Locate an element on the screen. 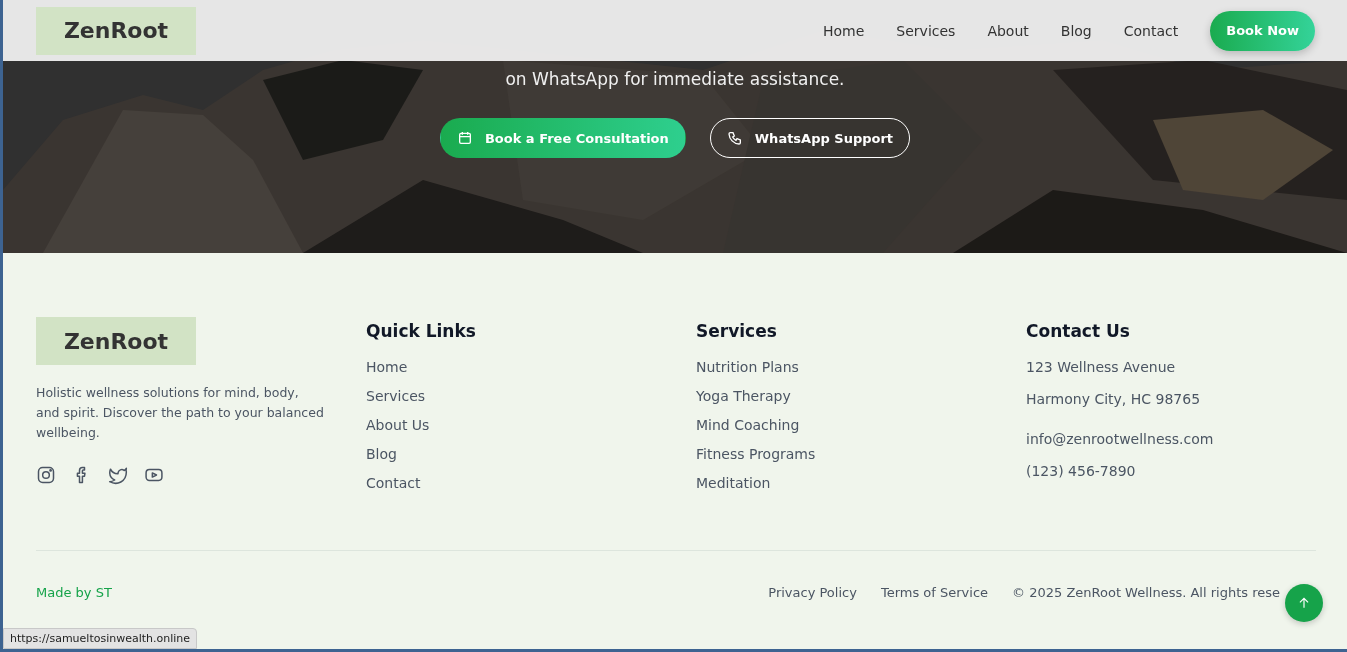  footer-link: Blog is located at coordinates (511, 454).